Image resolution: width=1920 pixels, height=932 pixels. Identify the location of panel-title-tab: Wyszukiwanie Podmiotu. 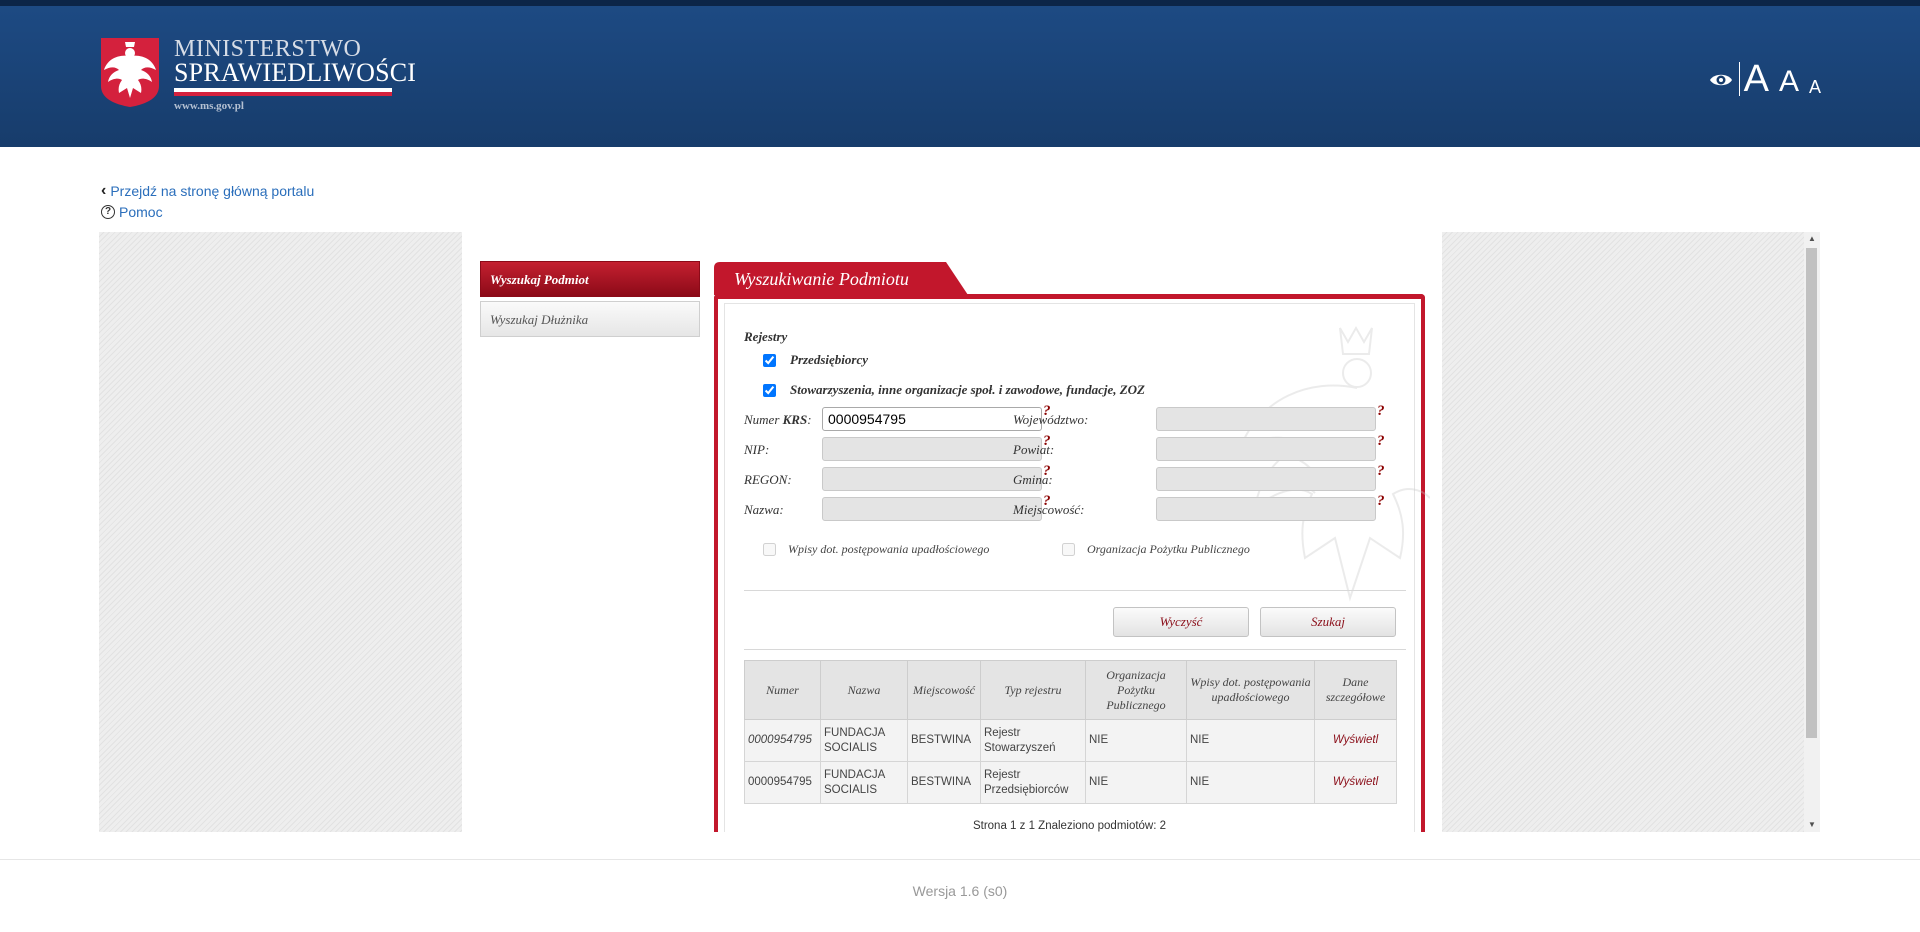
(841, 278).